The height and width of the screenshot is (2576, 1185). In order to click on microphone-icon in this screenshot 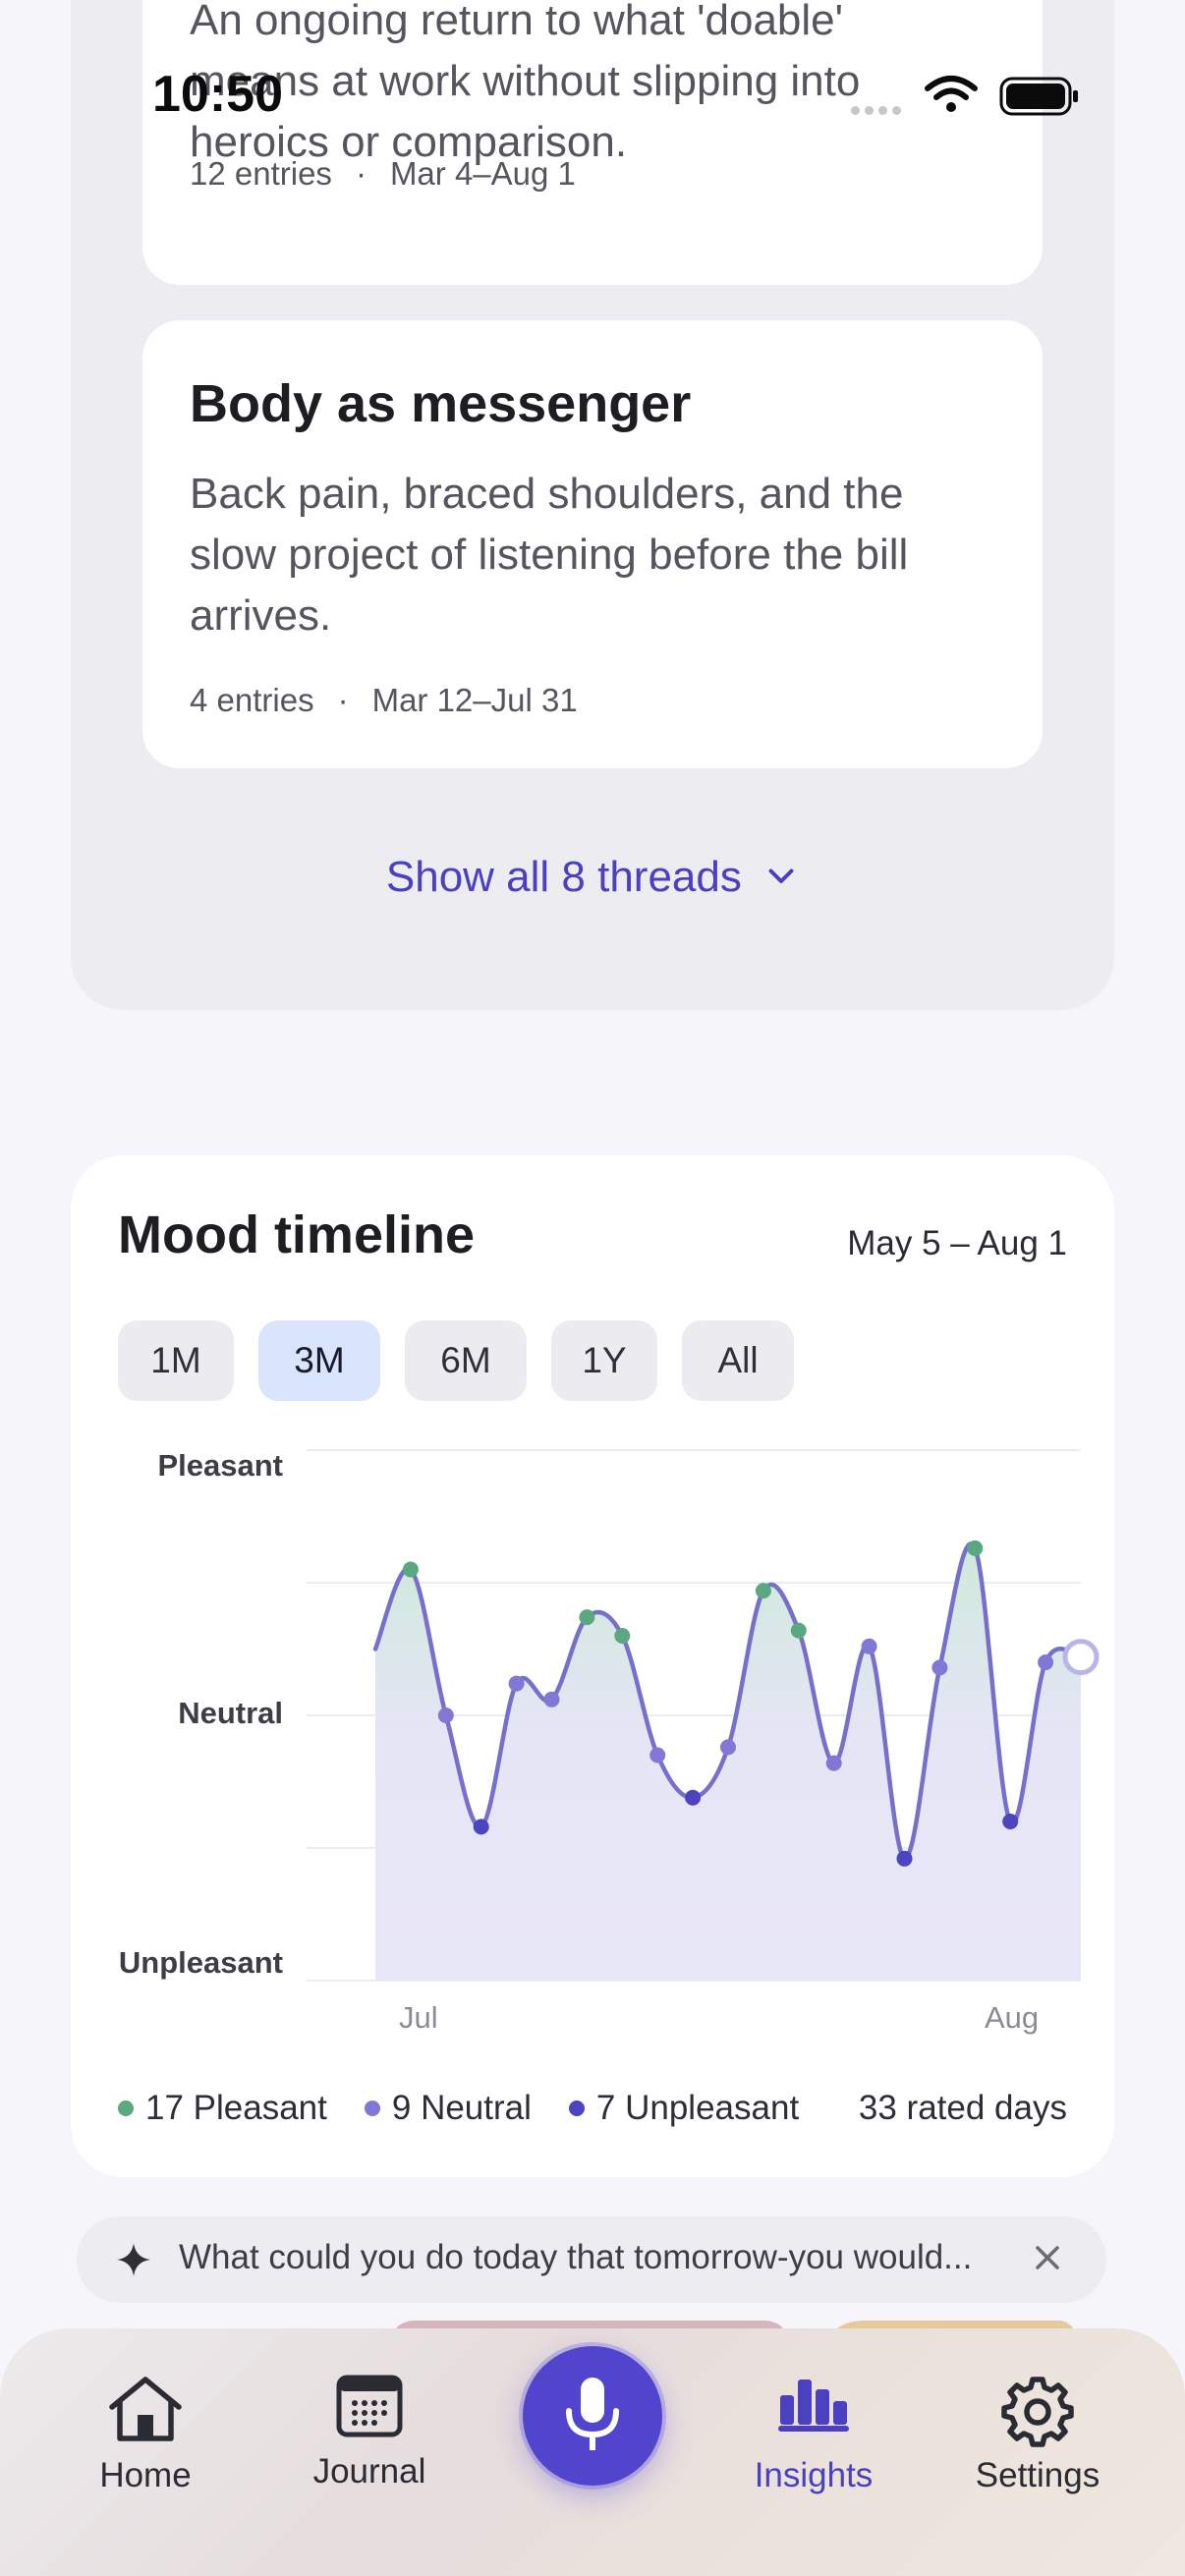, I will do `click(592, 2414)`.